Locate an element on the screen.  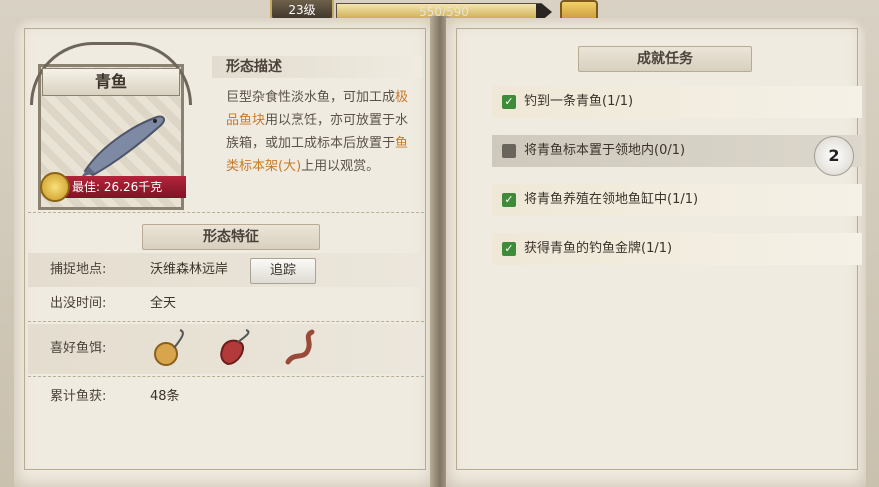
meat-chunk-bait-icon is located at coordinates (235, 347).